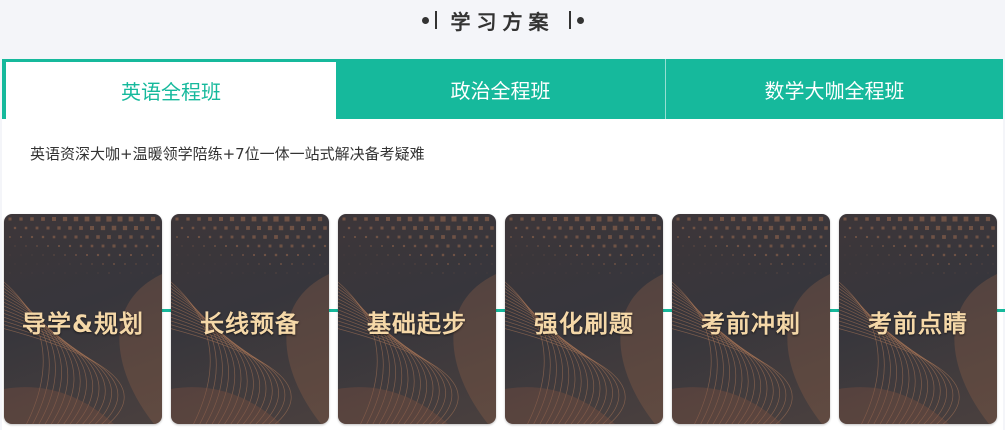  Describe the element at coordinates (250, 324) in the screenshot. I see `stage-label: 长线预备` at that location.